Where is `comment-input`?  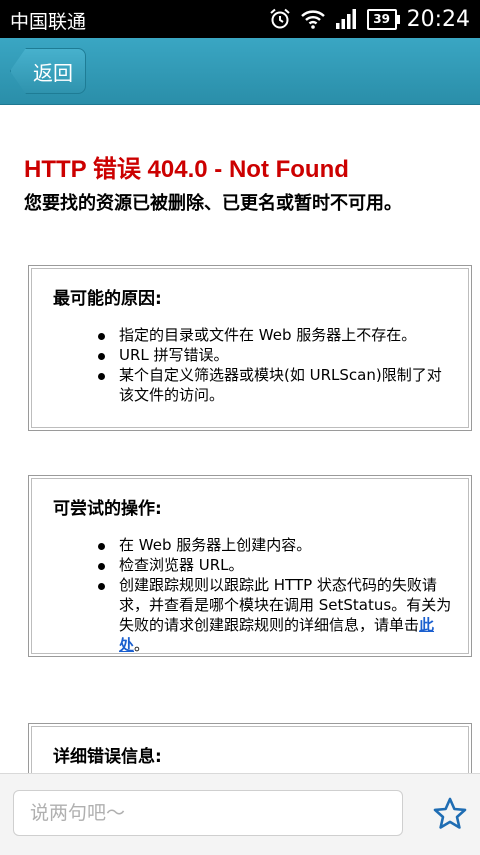
comment-input is located at coordinates (208, 813).